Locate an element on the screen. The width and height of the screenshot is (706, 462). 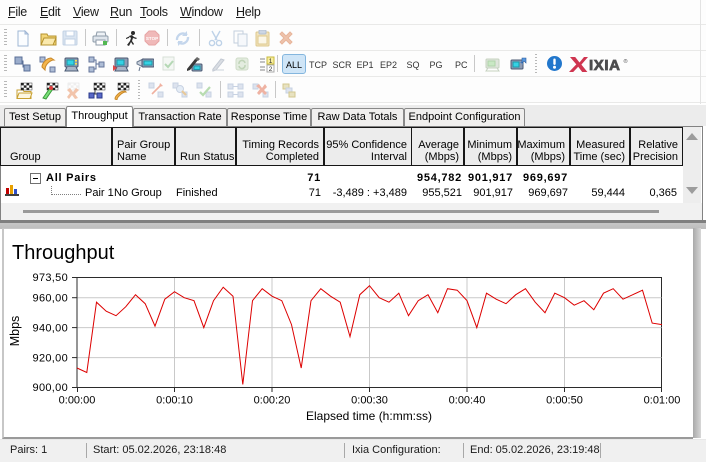
svg-text: 940,00 is located at coordinates (50, 328).